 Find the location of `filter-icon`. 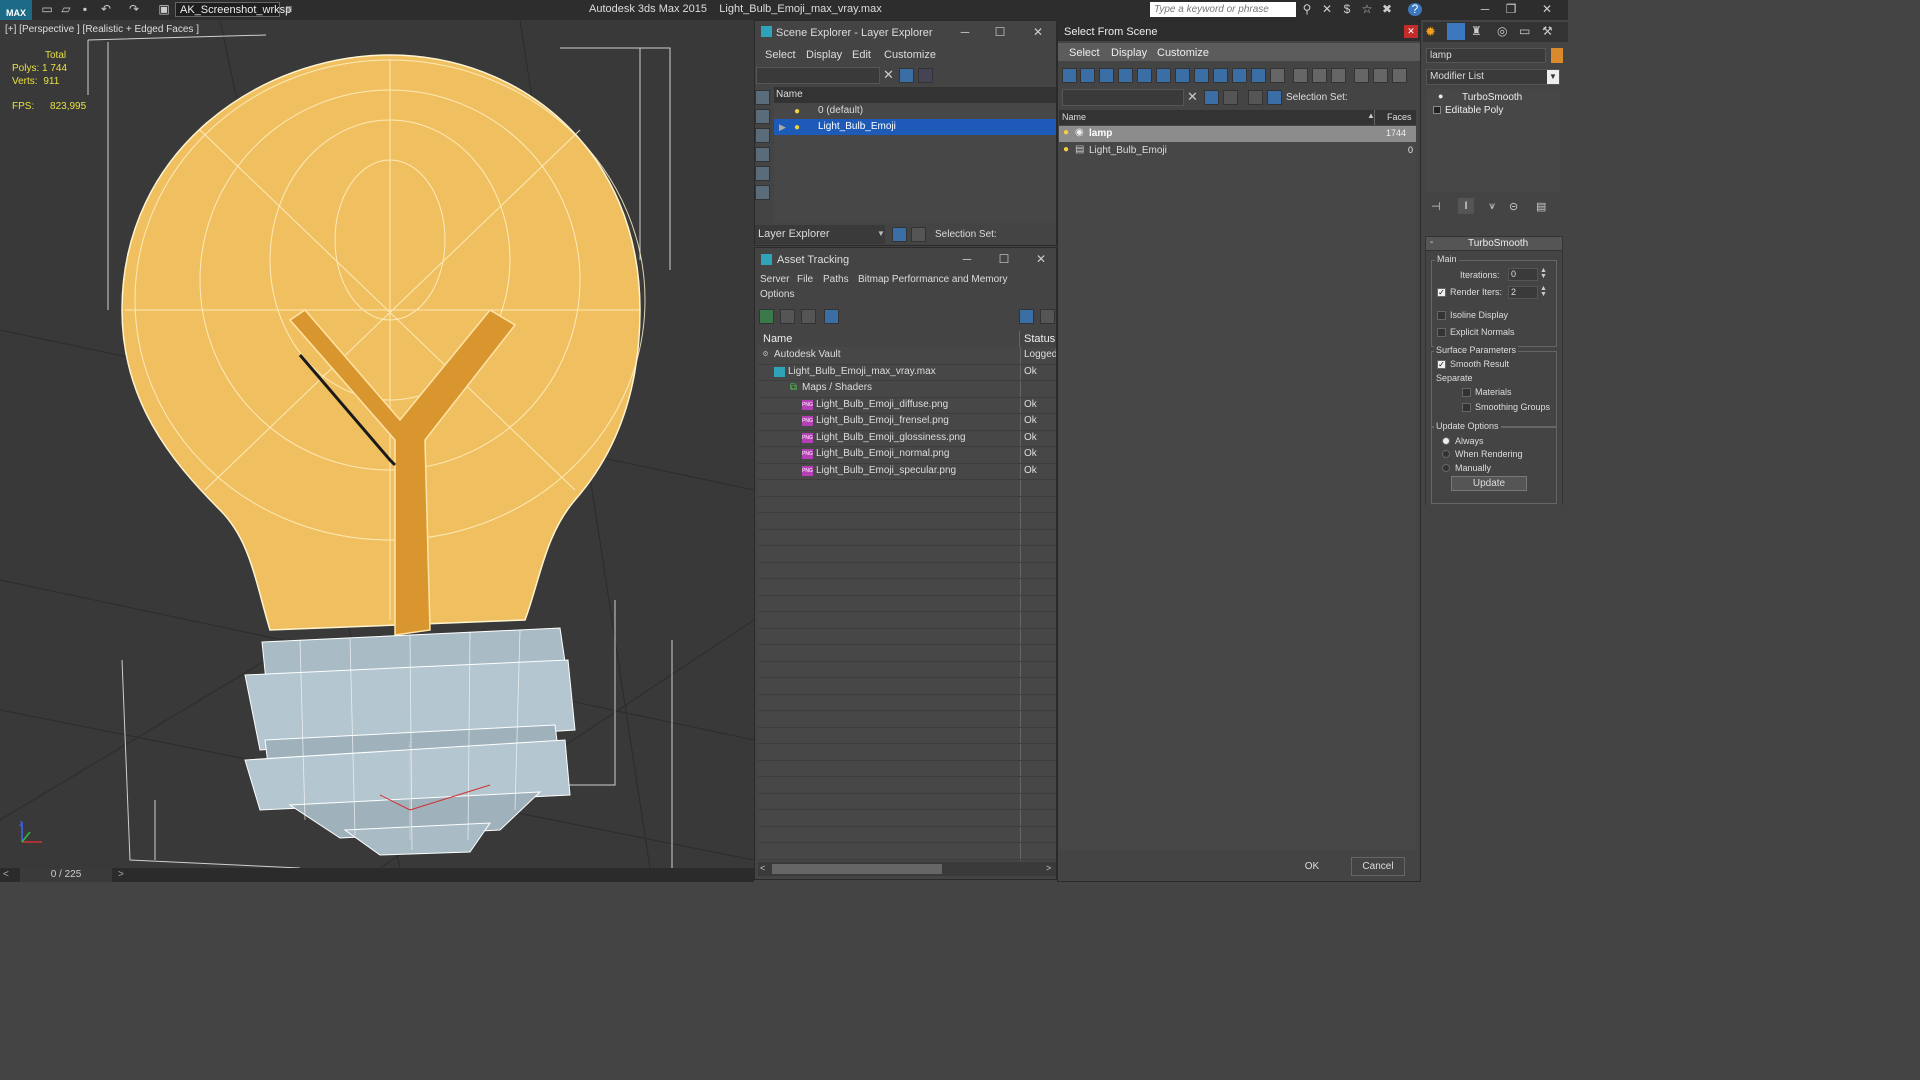

filter-icon is located at coordinates (906, 75).